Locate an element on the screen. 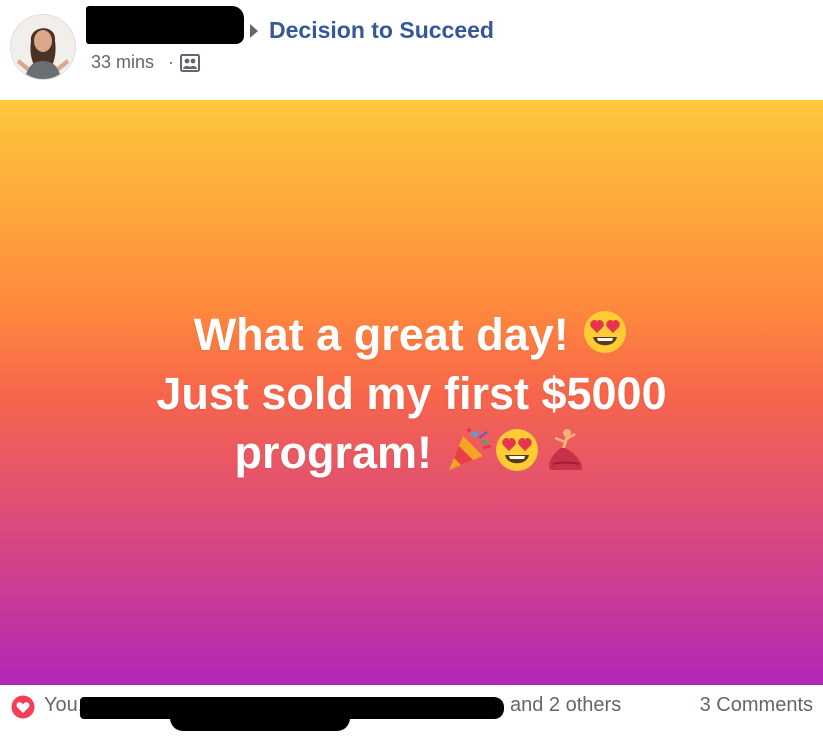  love-reaction-icon is located at coordinates (23, 707).